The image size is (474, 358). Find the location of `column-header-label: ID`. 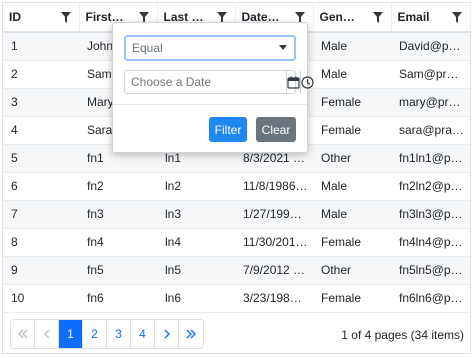

column-header-label: ID is located at coordinates (15, 17).